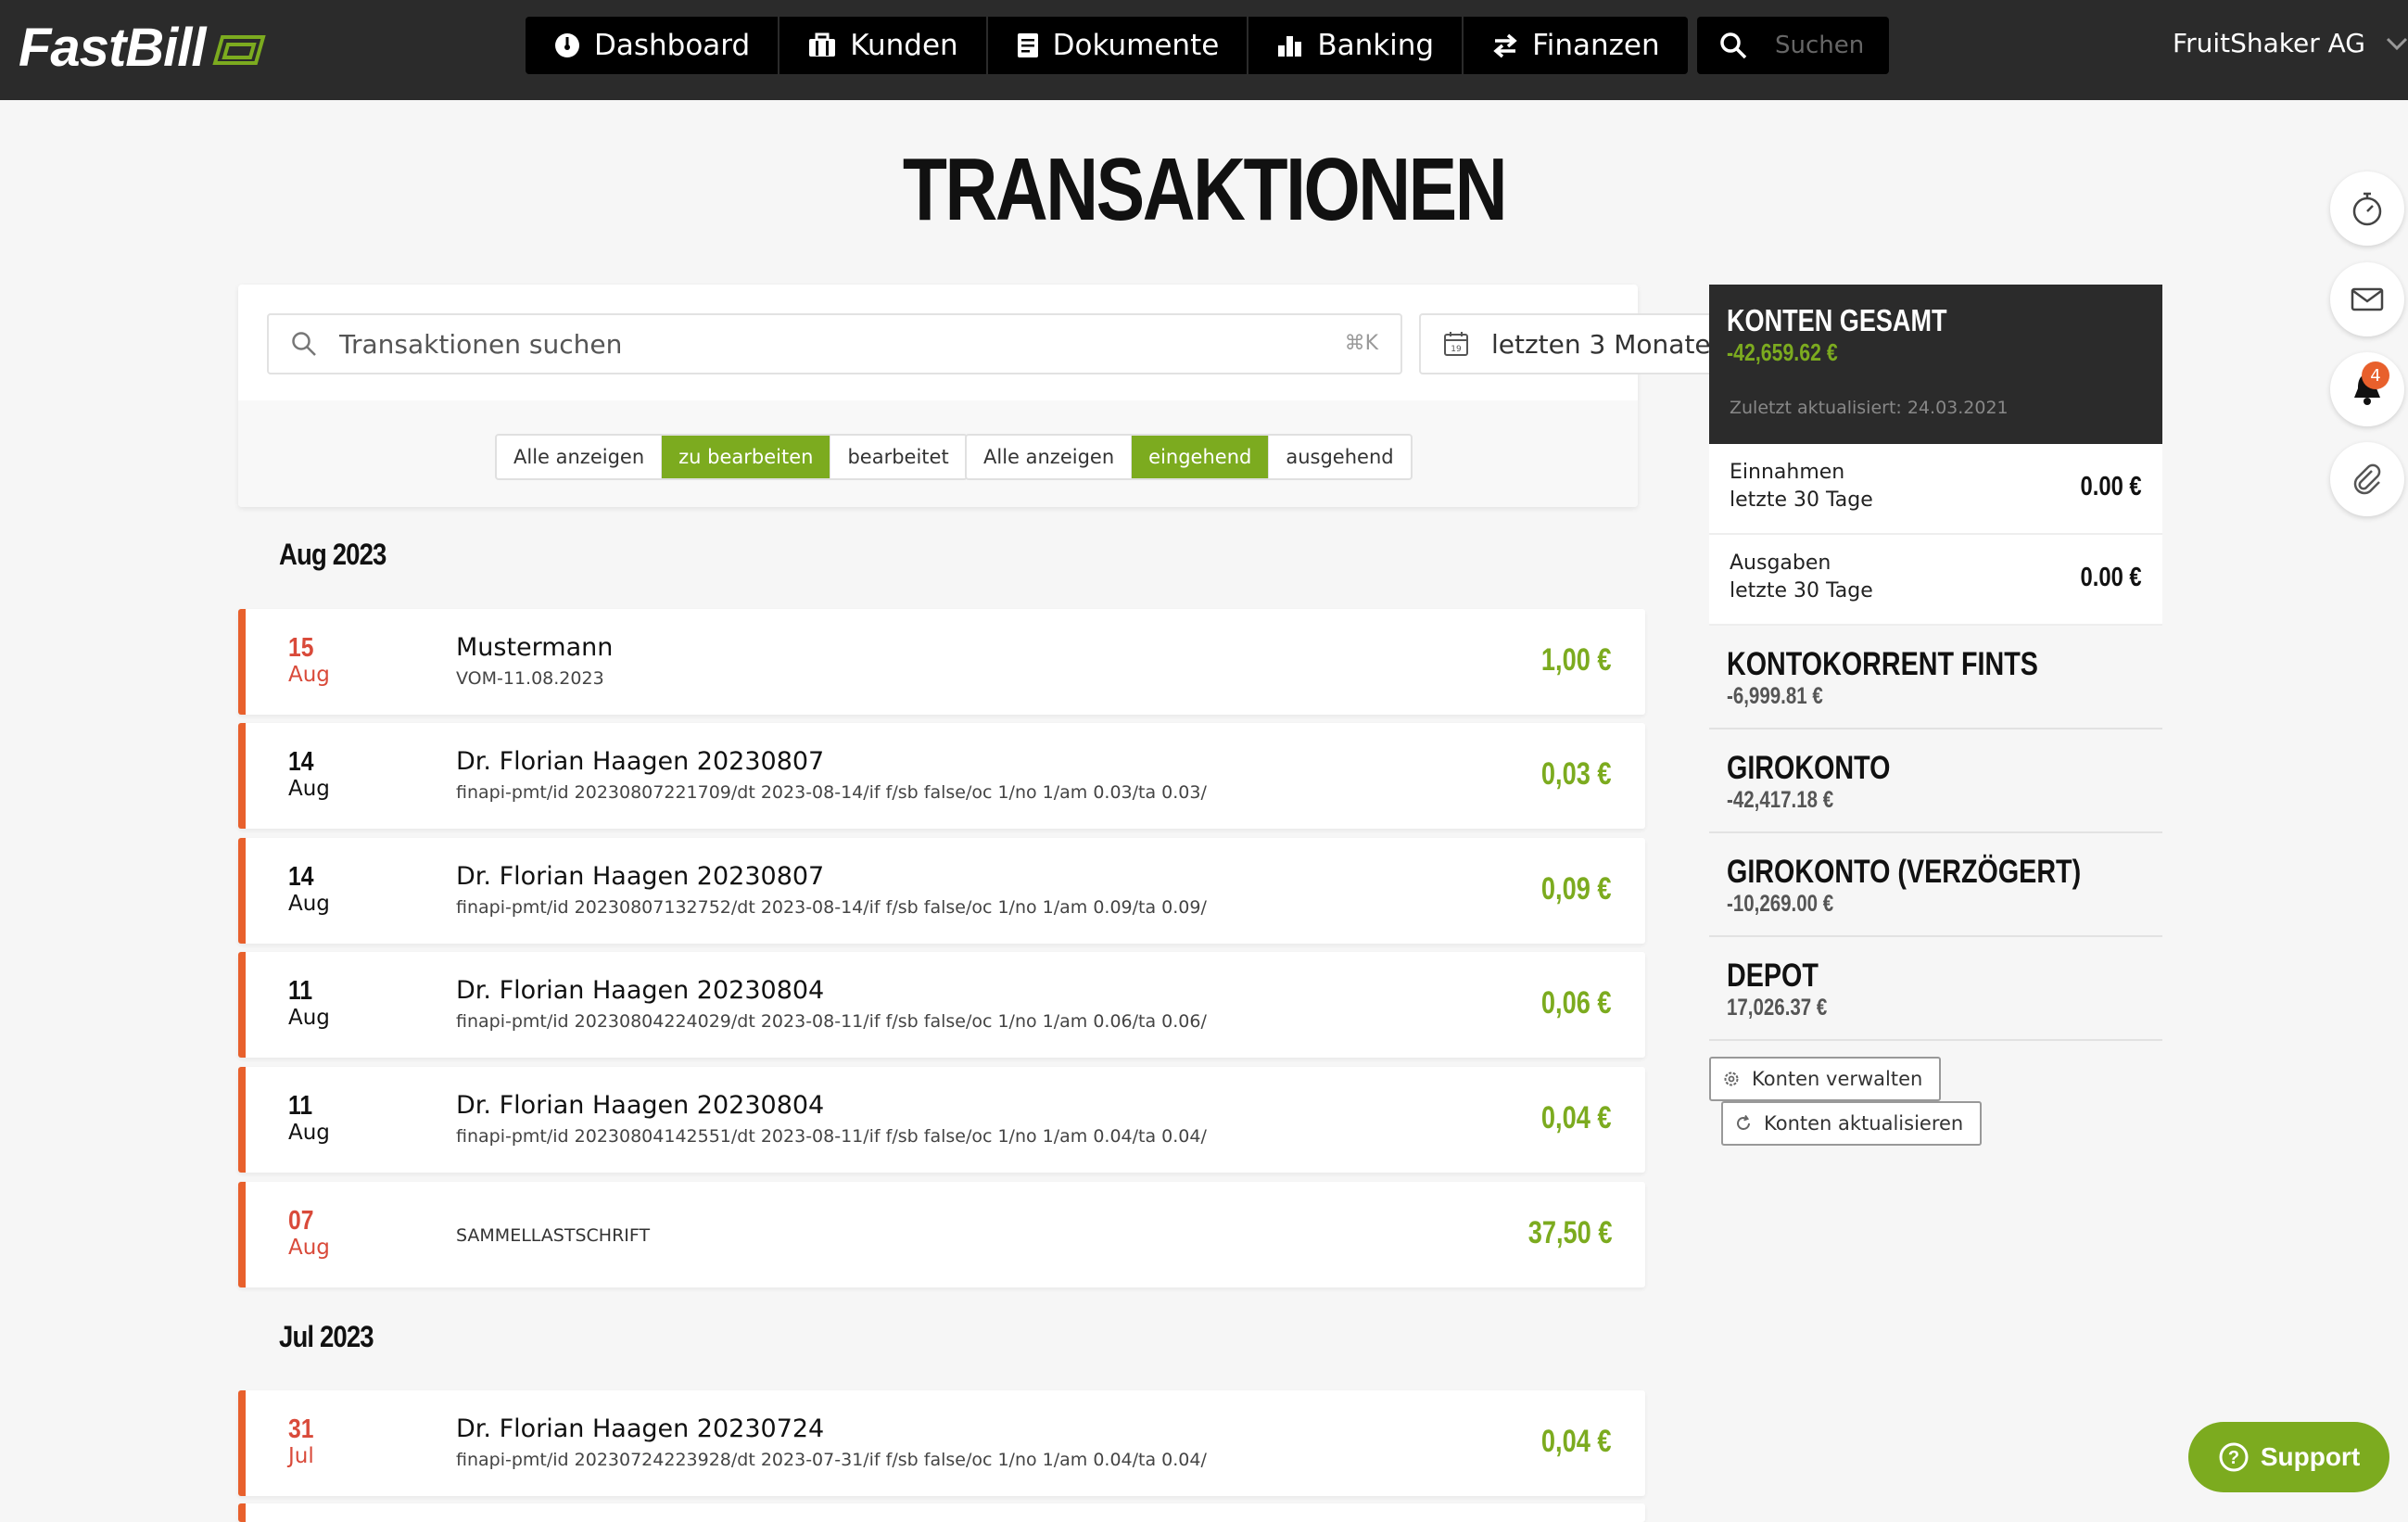  I want to click on page-title: TRANSAKTIONEN, so click(1205, 189).